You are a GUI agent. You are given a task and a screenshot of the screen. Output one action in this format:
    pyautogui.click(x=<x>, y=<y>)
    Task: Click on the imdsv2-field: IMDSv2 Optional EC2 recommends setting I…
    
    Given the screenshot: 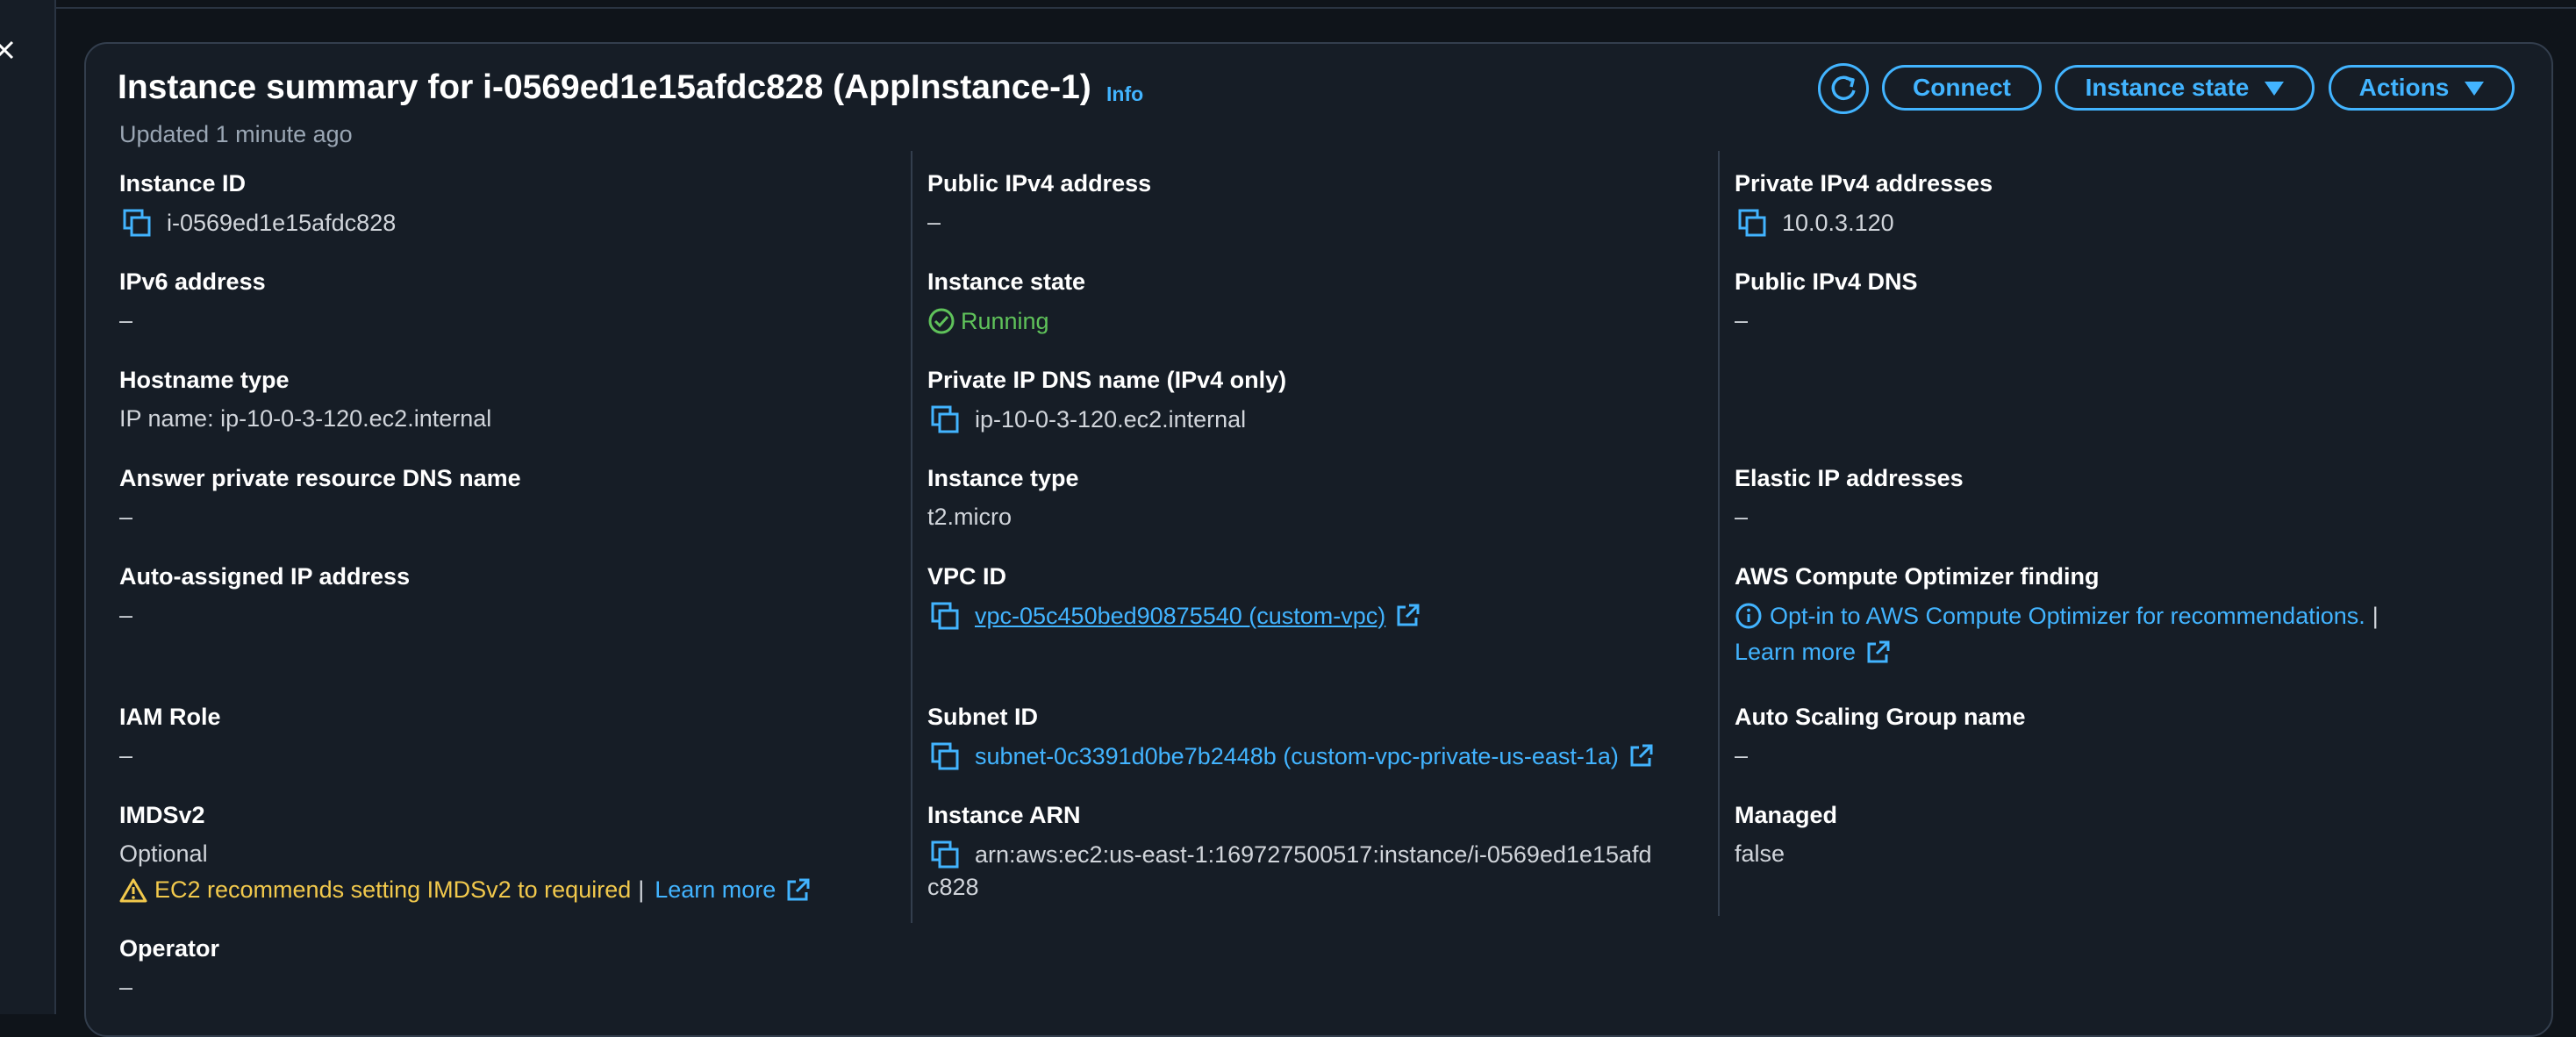 What is the action you would take?
    pyautogui.click(x=465, y=853)
    